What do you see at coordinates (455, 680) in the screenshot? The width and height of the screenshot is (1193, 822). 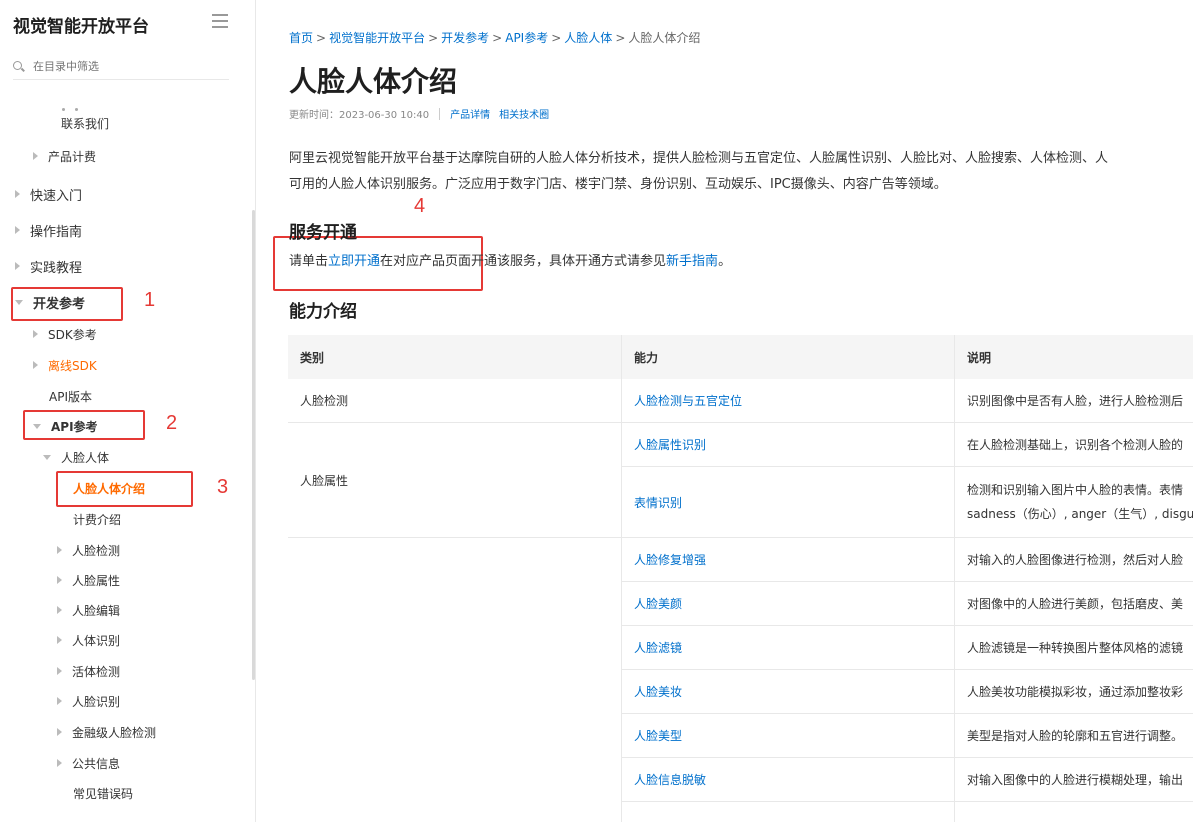 I see `table-cell-category` at bounding box center [455, 680].